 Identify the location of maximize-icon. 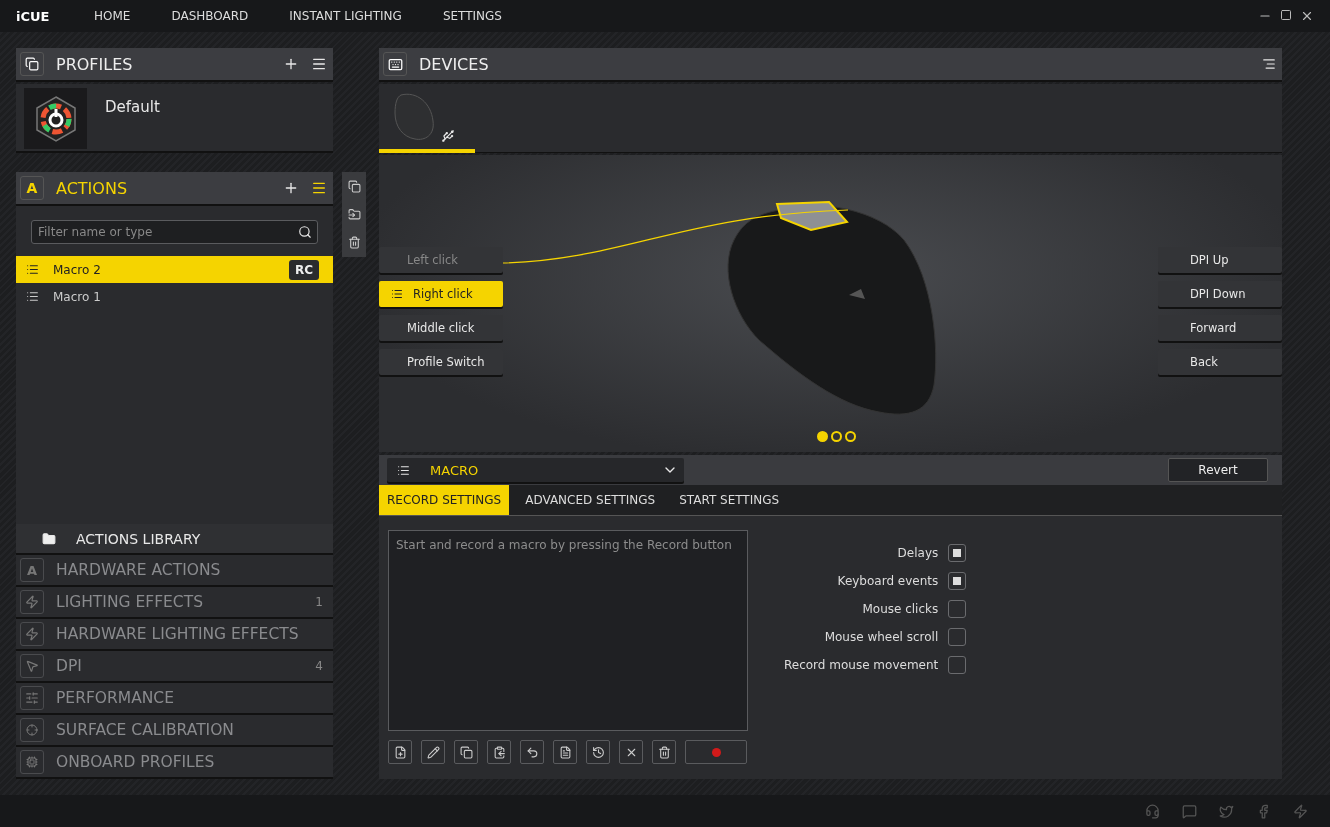
(1286, 15).